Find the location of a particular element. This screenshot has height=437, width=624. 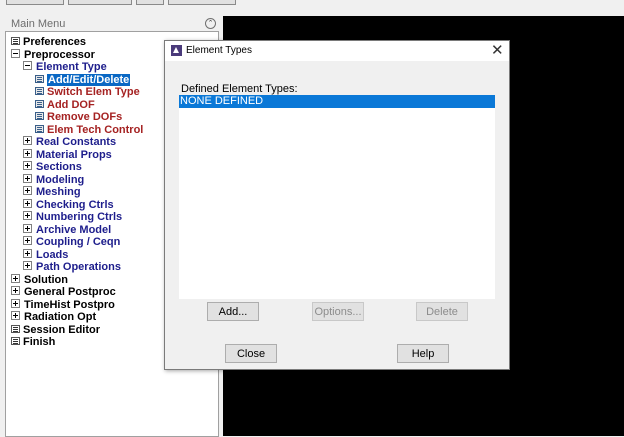

tree-item-label: Numbering Ctrls is located at coordinates (79, 217).